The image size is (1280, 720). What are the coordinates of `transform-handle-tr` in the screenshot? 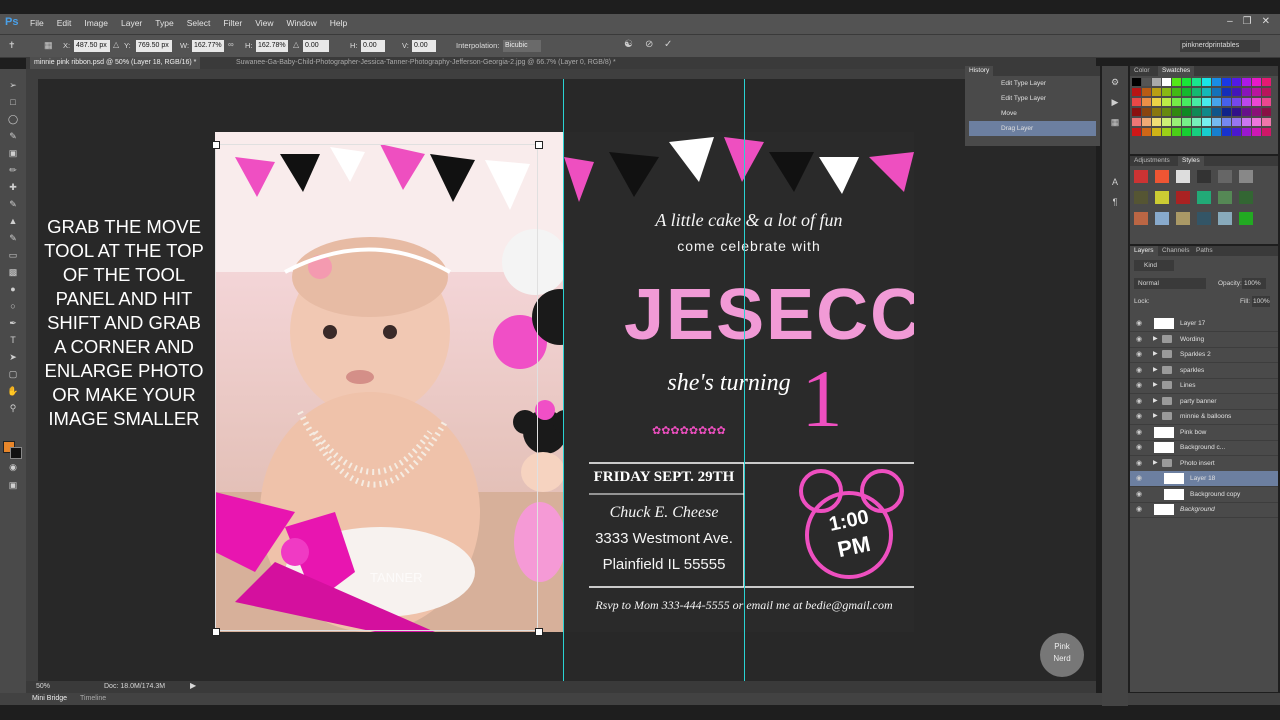 It's located at (539, 145).